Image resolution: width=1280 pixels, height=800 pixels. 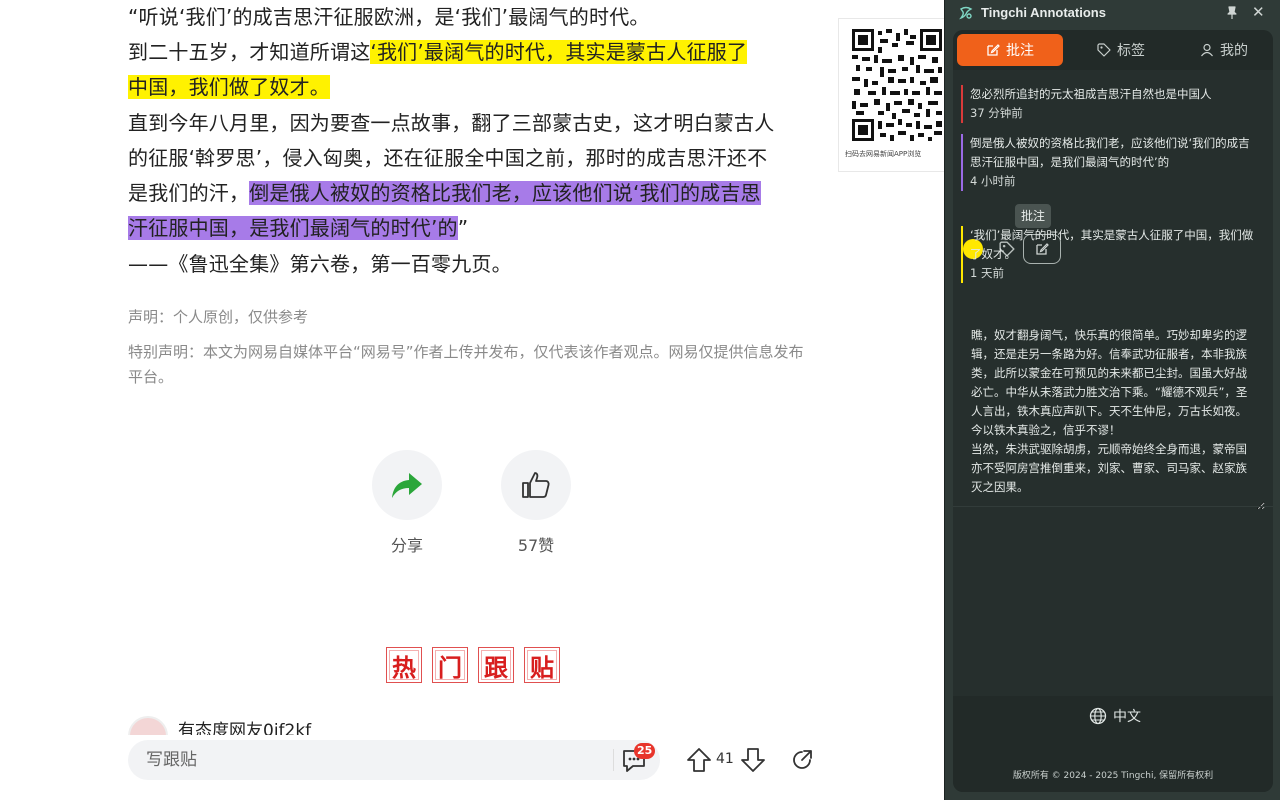 I want to click on share-out-icon, so click(x=802, y=760).